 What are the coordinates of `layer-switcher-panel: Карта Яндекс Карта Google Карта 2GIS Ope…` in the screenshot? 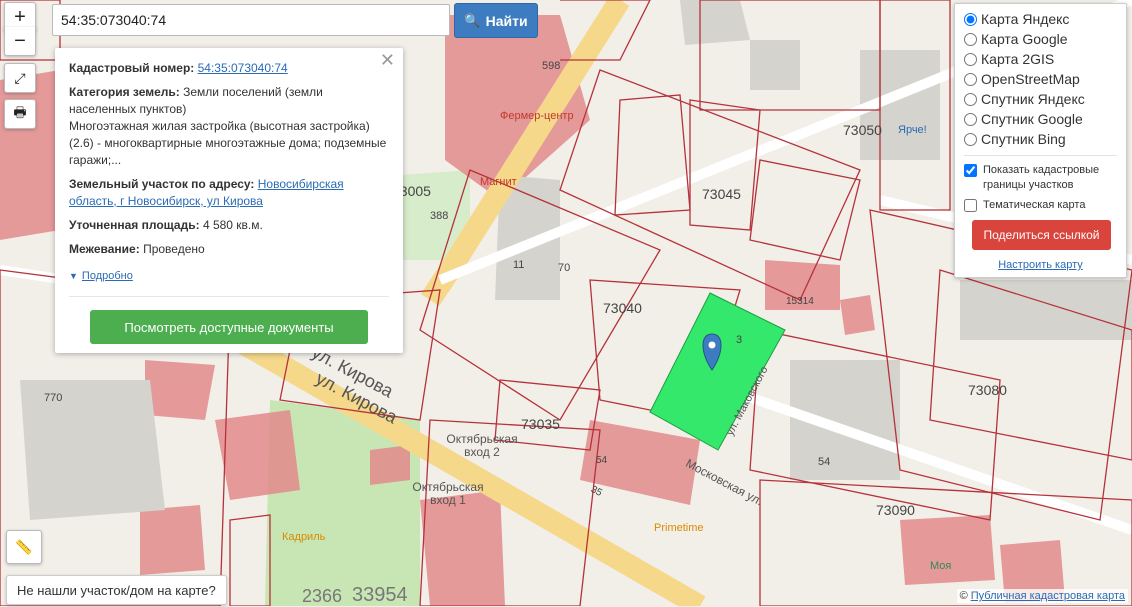 It's located at (1040, 140).